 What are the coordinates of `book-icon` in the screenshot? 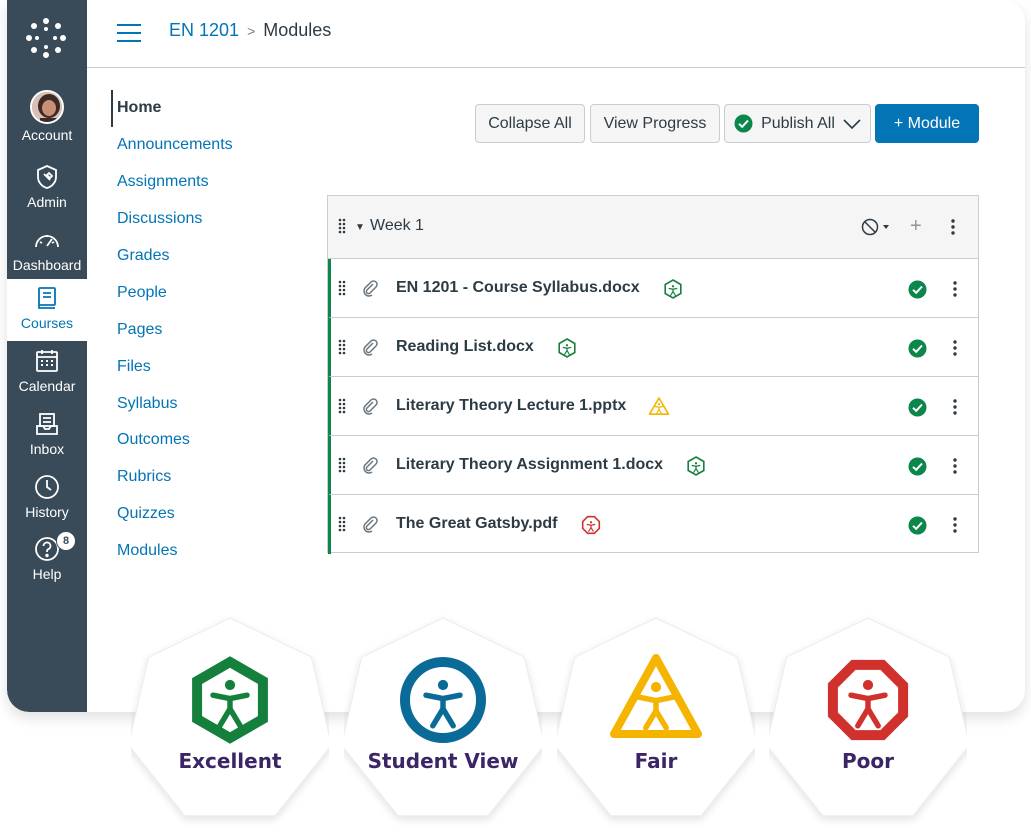 It's located at (47, 298).